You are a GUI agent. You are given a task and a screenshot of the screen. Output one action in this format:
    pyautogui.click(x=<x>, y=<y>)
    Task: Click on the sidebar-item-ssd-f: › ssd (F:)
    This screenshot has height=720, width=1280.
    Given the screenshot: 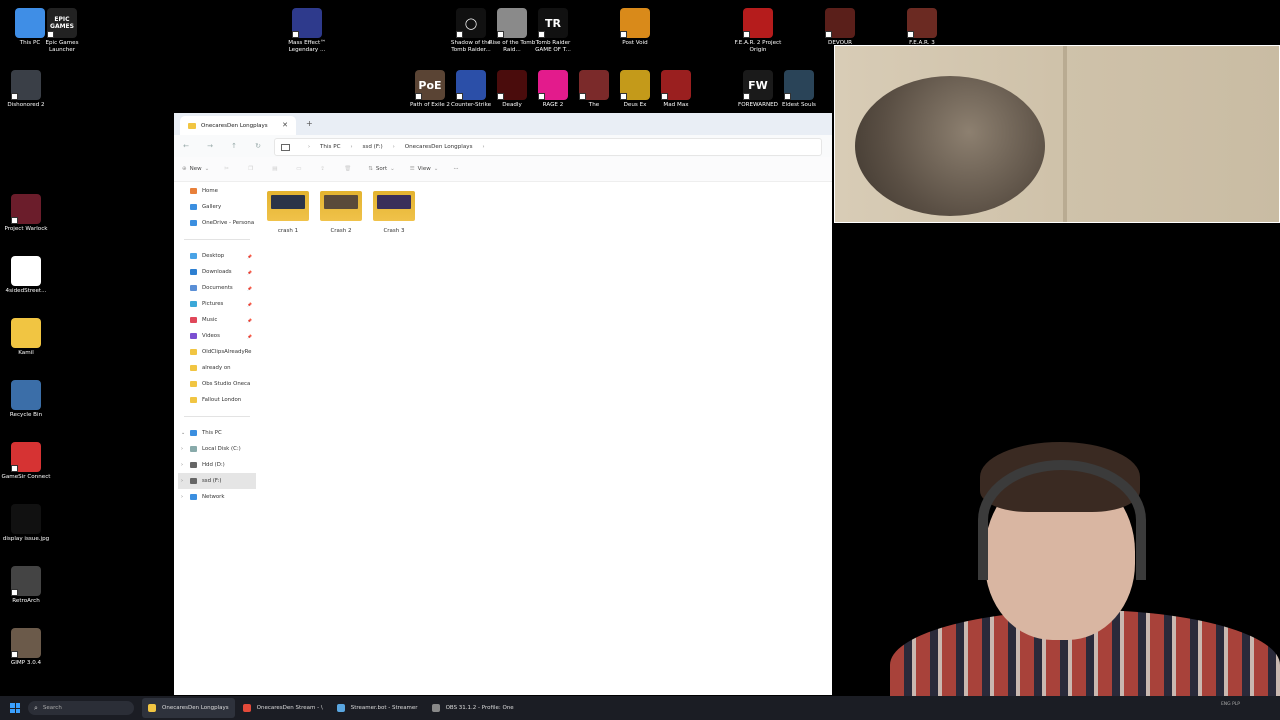 What is the action you would take?
    pyautogui.click(x=217, y=481)
    